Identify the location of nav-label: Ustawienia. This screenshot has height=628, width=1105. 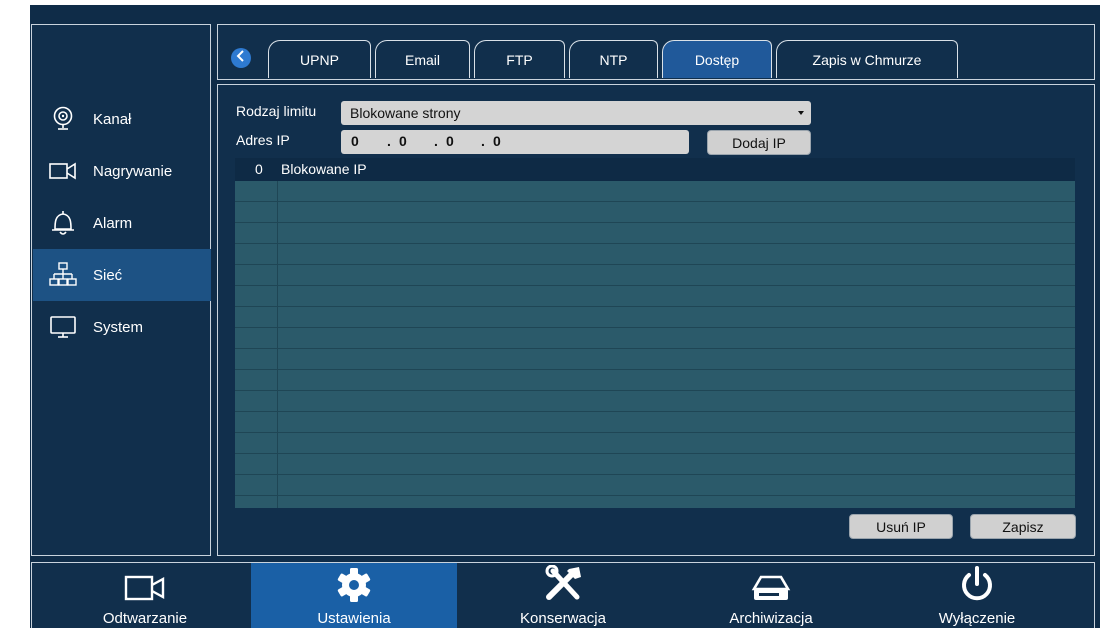
(354, 618).